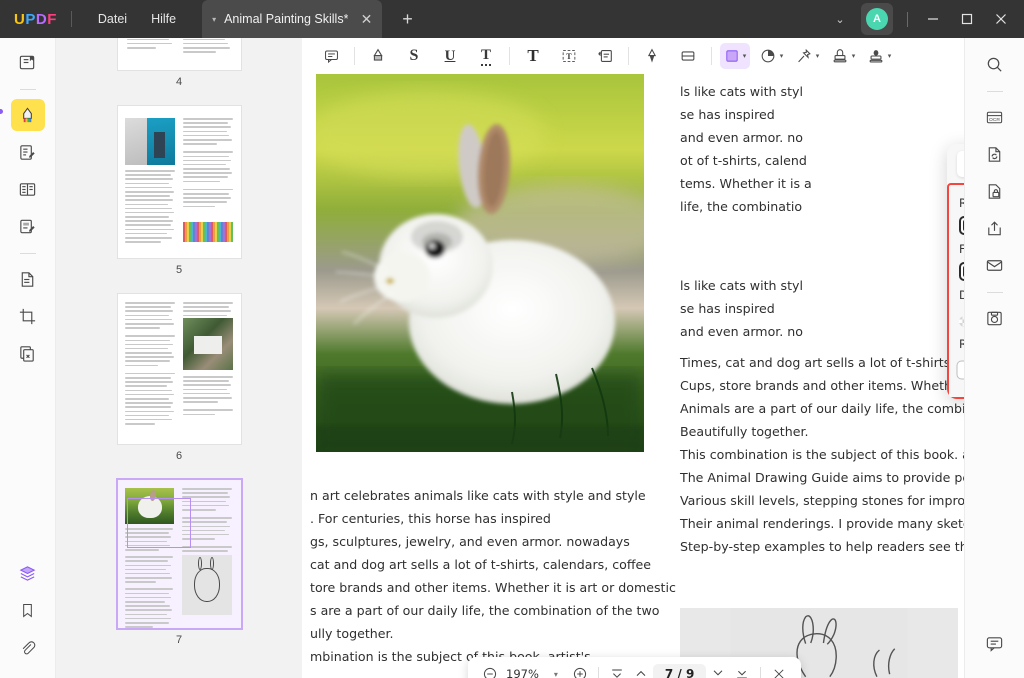 The image size is (1024, 678). Describe the element at coordinates (641, 670) in the screenshot. I see `prev-page-button` at that location.